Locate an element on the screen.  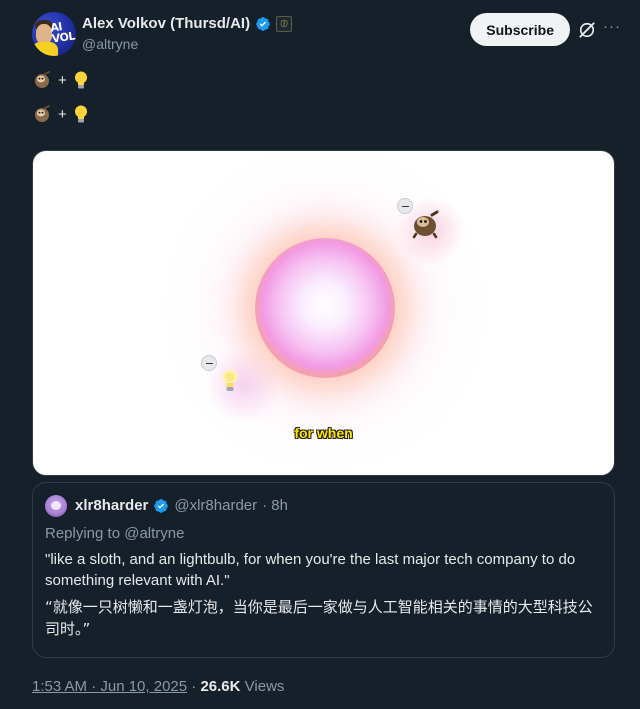
quote-author-avatar is located at coordinates (56, 506).